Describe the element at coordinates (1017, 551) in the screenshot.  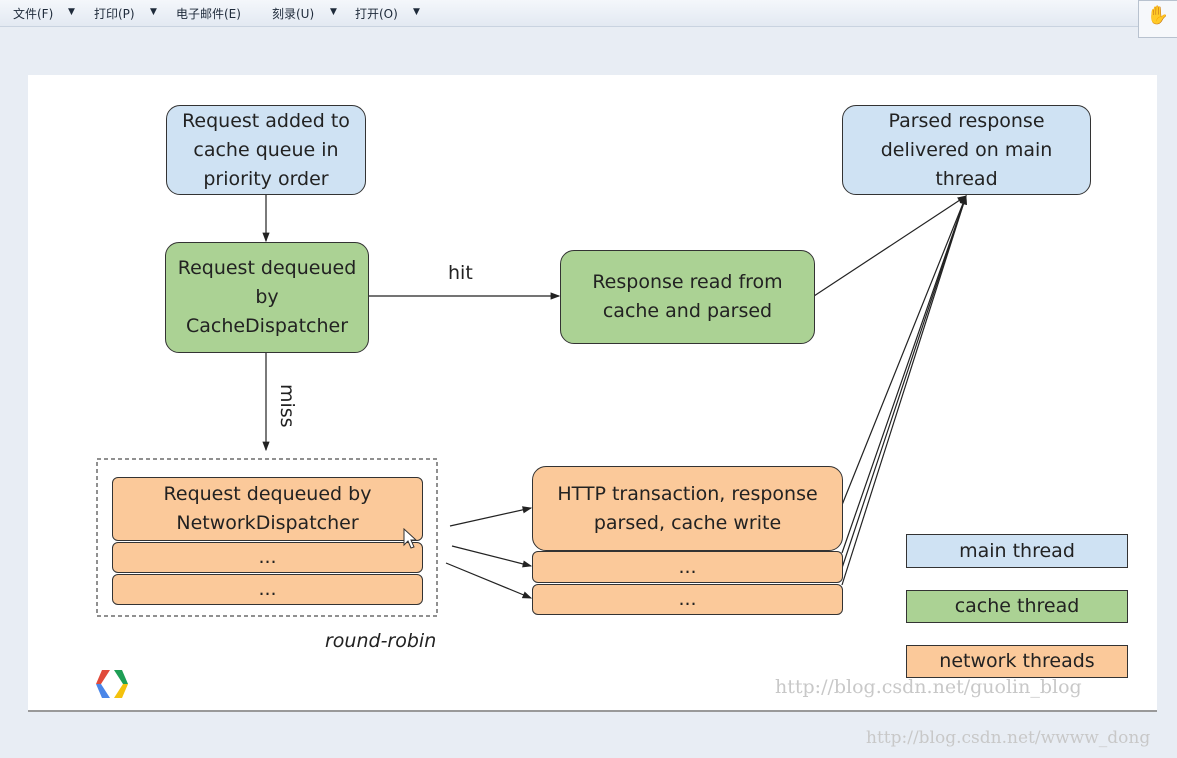
I see `legend-main-thread: main thread` at that location.